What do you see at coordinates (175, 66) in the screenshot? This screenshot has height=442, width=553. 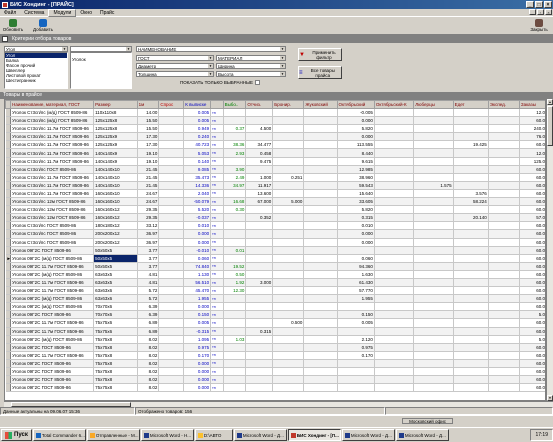 I see `diameter-filter: Диаметр ▼` at bounding box center [175, 66].